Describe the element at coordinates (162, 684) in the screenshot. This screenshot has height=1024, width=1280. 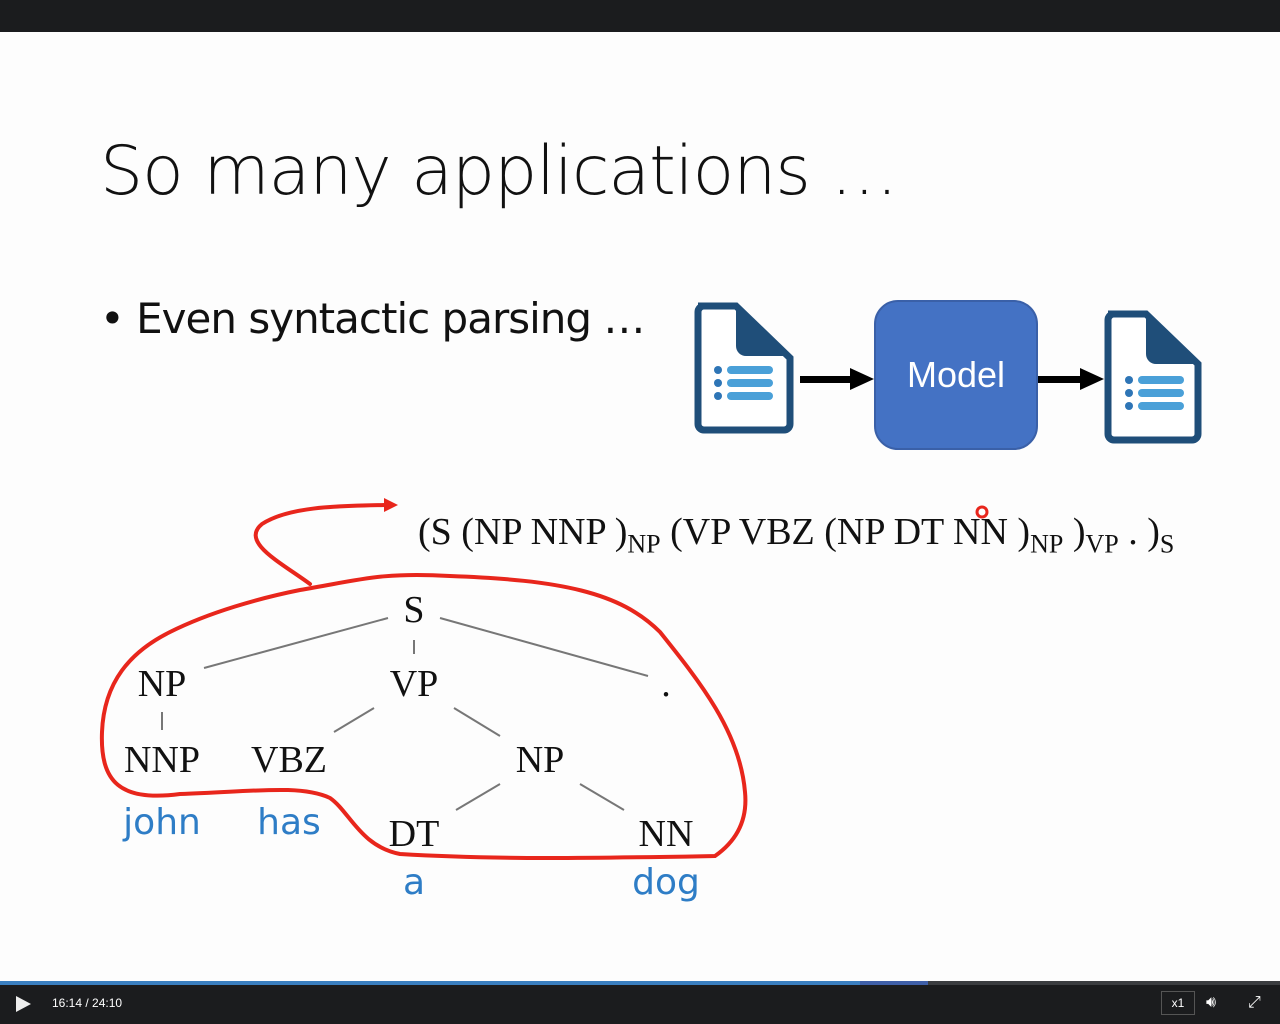
I see `tree-node-np: NP` at that location.